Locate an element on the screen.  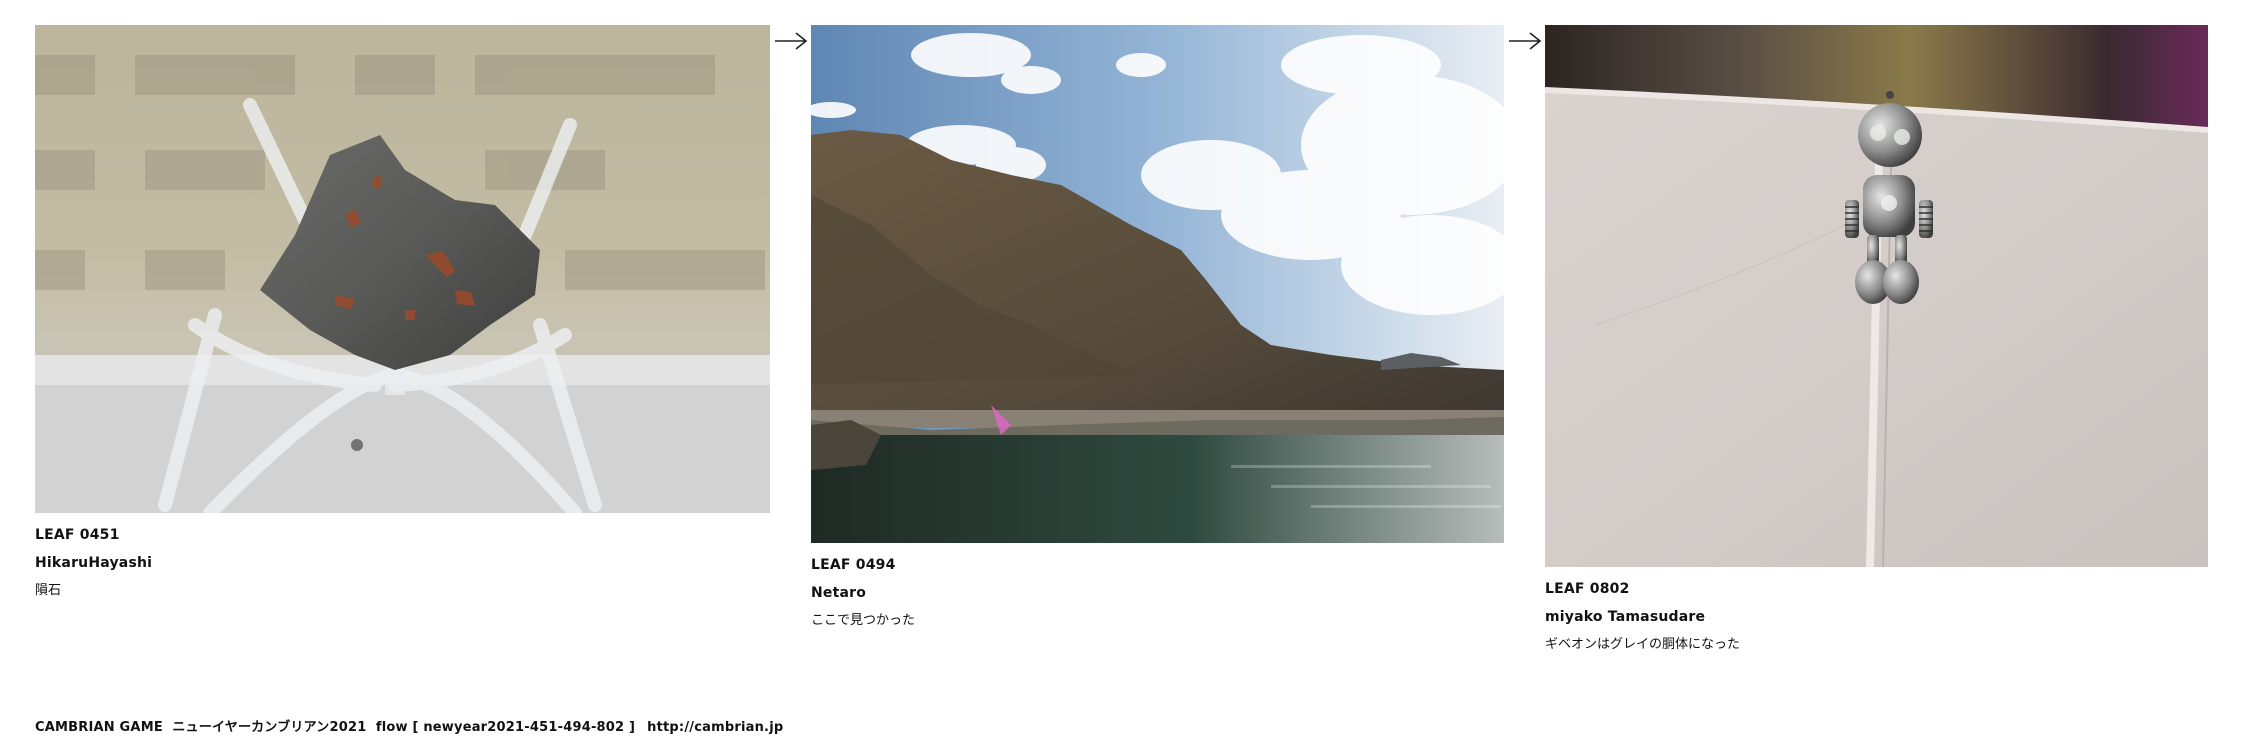
leaf-id: LEAF 0494 is located at coordinates (853, 565).